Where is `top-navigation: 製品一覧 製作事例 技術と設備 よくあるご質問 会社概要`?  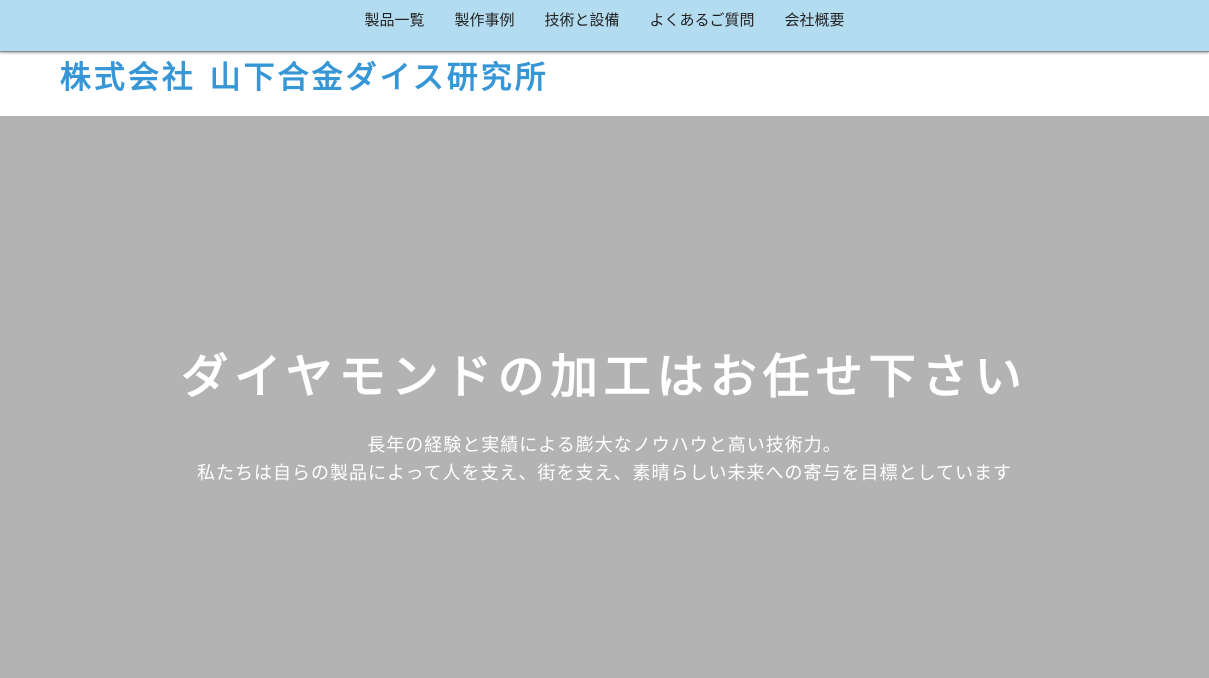 top-navigation: 製品一覧 製作事例 技術と設備 よくあるご質問 会社概要 is located at coordinates (604, 26).